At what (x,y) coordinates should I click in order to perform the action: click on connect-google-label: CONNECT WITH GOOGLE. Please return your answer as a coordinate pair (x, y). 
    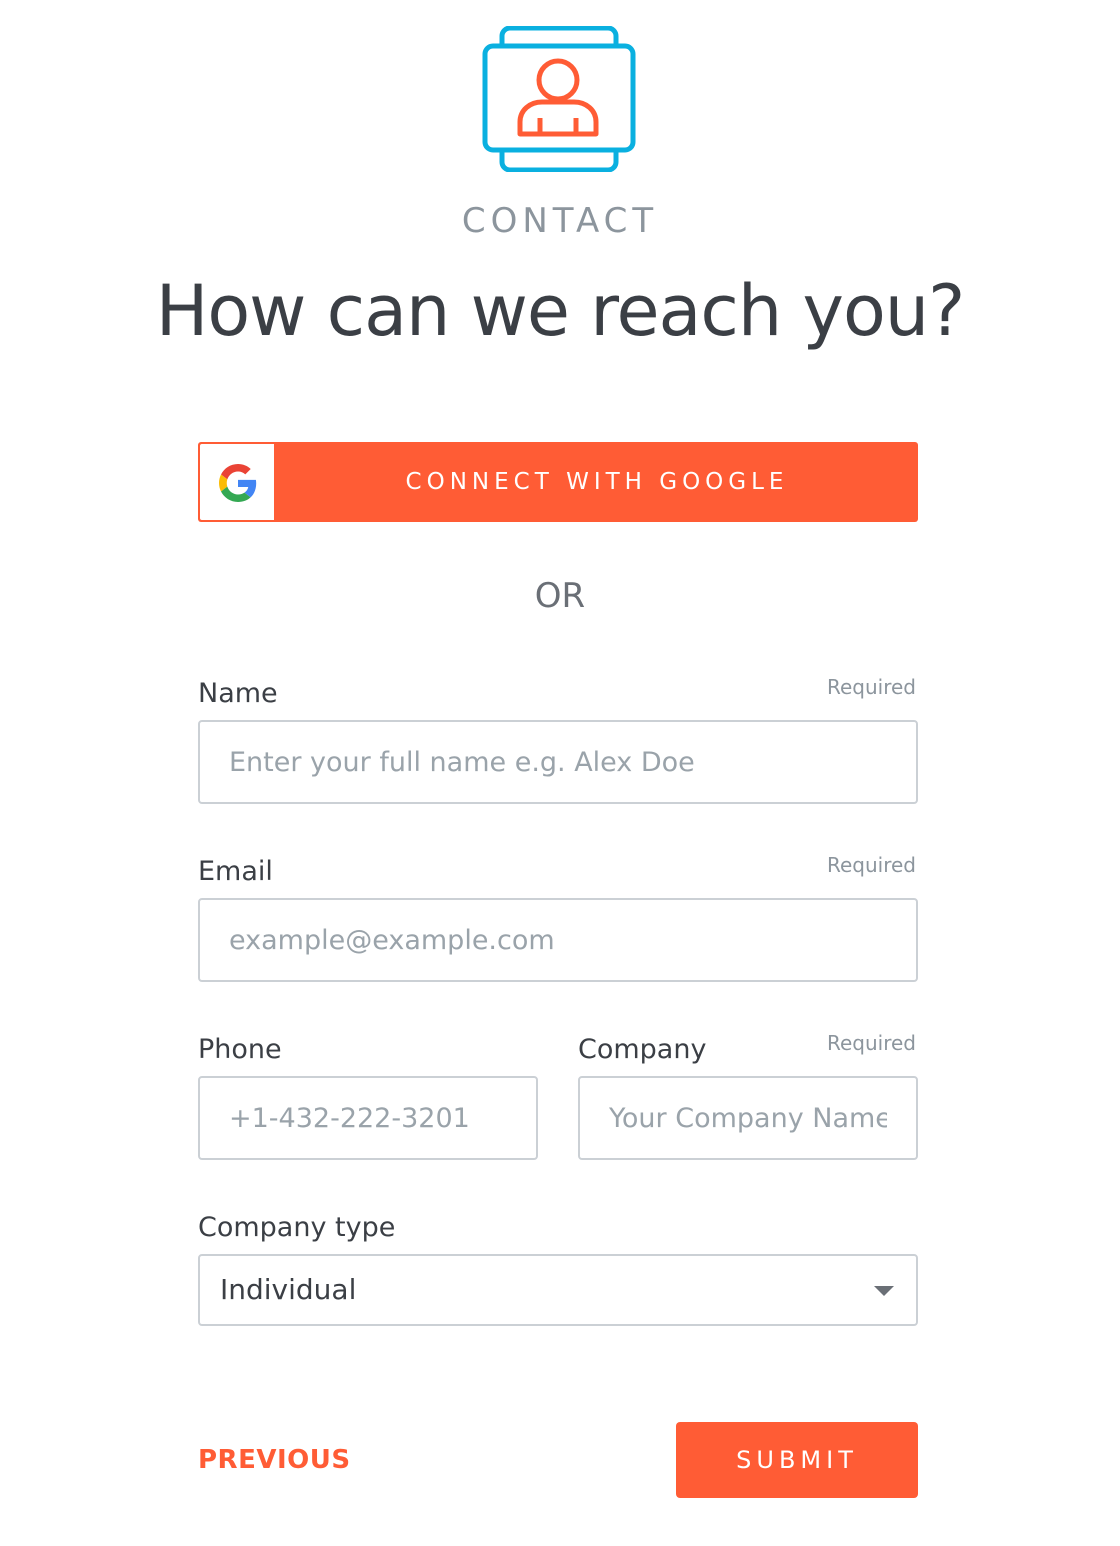
    Looking at the image, I should click on (597, 482).